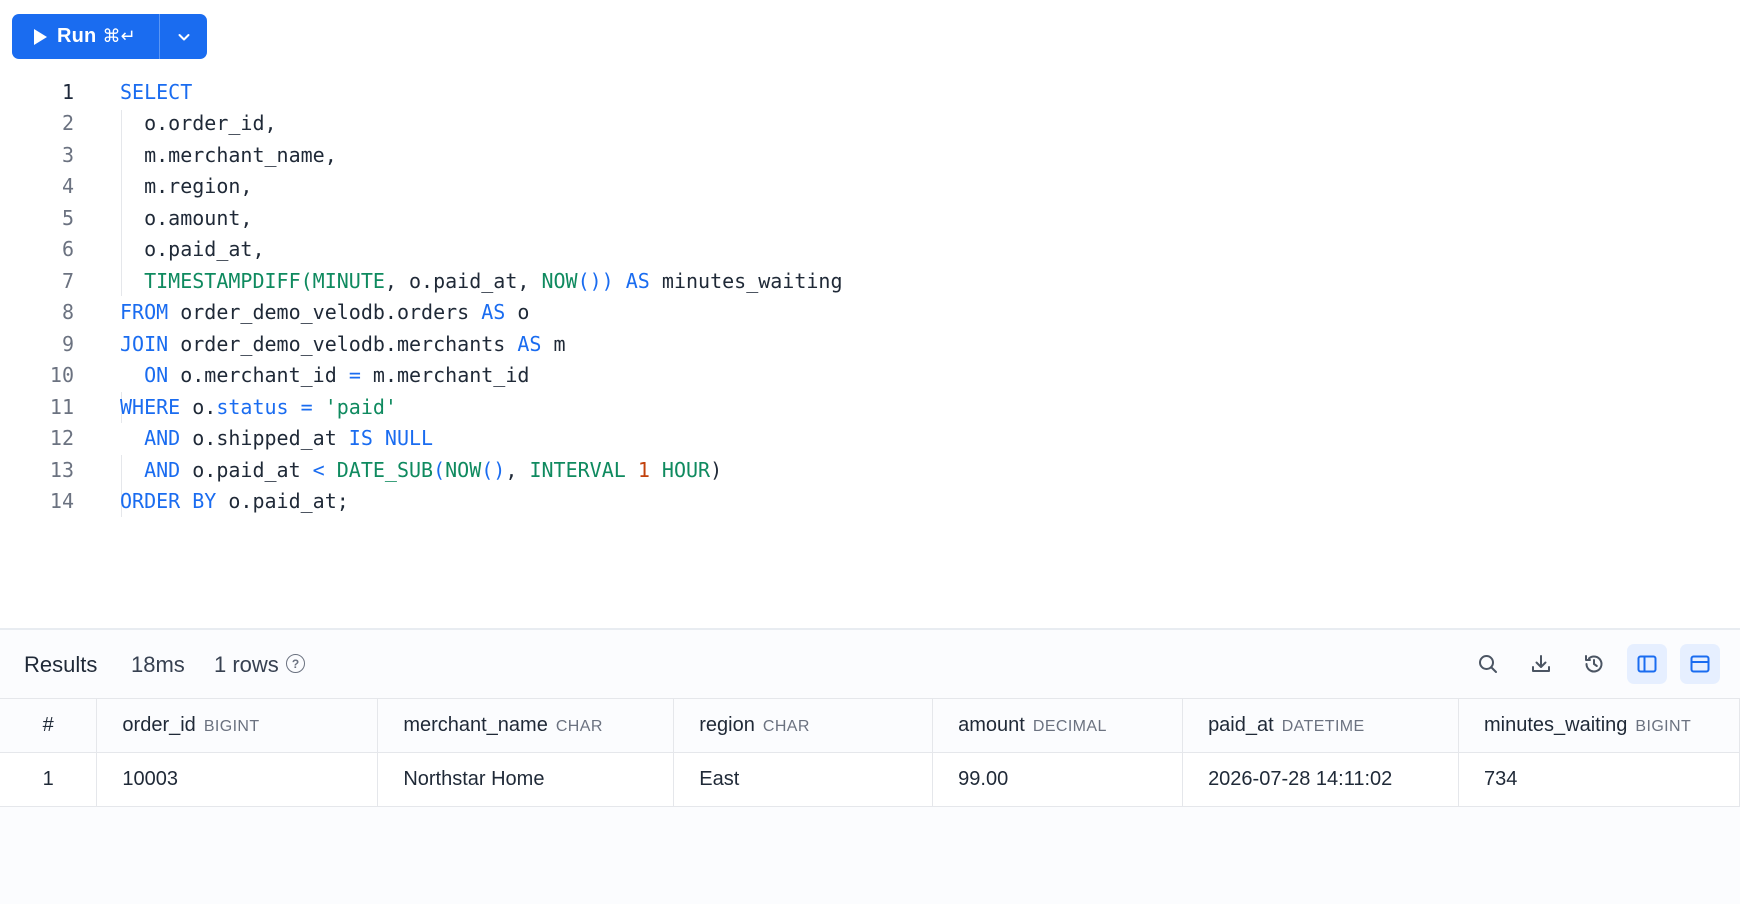 This screenshot has height=904, width=1740. What do you see at coordinates (67, 185) in the screenshot?
I see `line-number: 4` at bounding box center [67, 185].